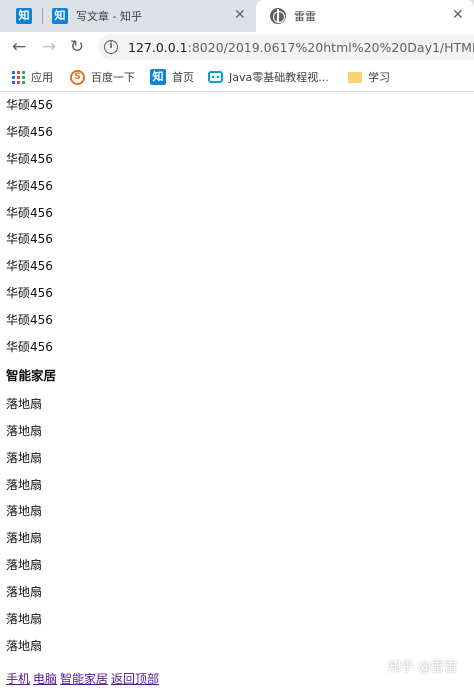 The height and width of the screenshot is (692, 474). I want to click on apps-icon, so click(18, 77).